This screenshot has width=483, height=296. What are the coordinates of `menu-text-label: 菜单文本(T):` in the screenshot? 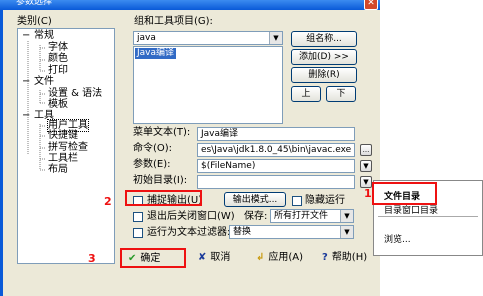 It's located at (162, 132).